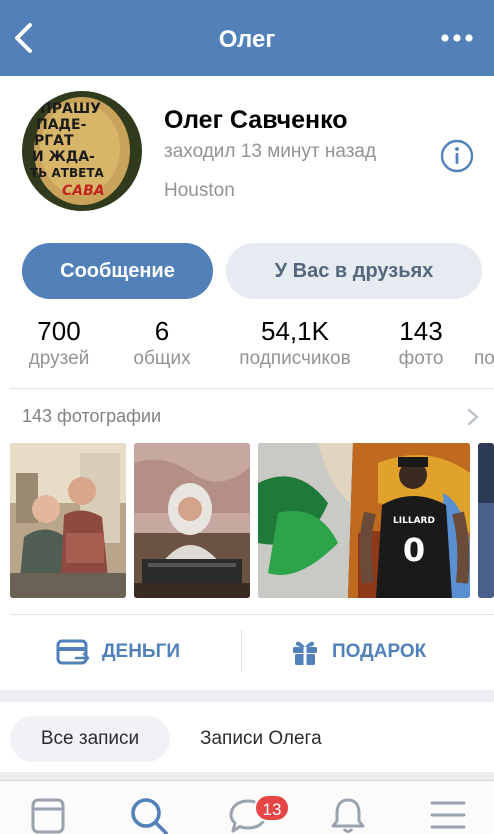 Image resolution: width=494 pixels, height=834 pixels. I want to click on photo-thumbnail: LILLARD 0, so click(364, 520).